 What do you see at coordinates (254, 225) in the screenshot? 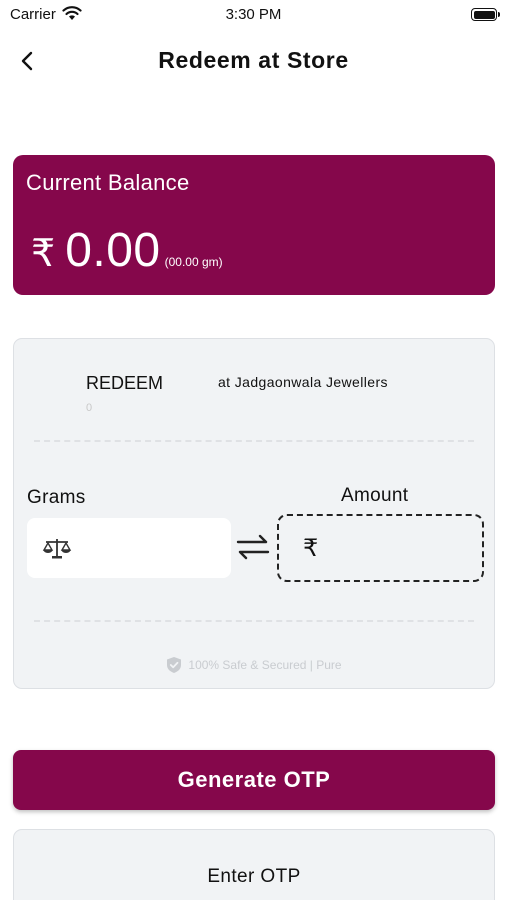
I see `balance-card: Current Balance ₹ 0.00 (00.00 gm)` at bounding box center [254, 225].